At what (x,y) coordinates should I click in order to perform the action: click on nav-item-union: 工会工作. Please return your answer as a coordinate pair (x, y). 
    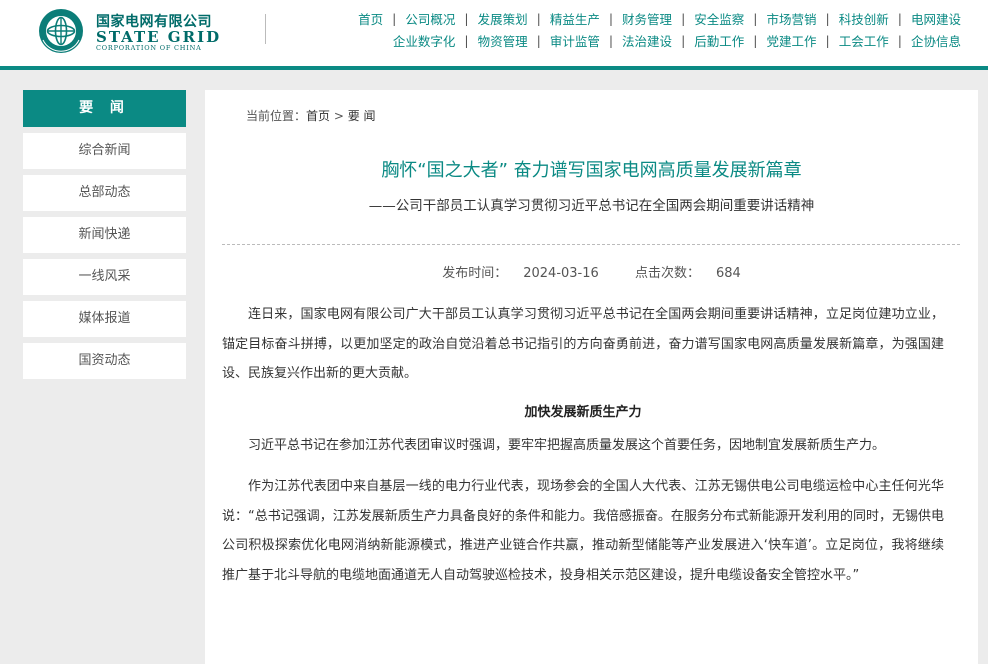
    Looking at the image, I should click on (864, 40).